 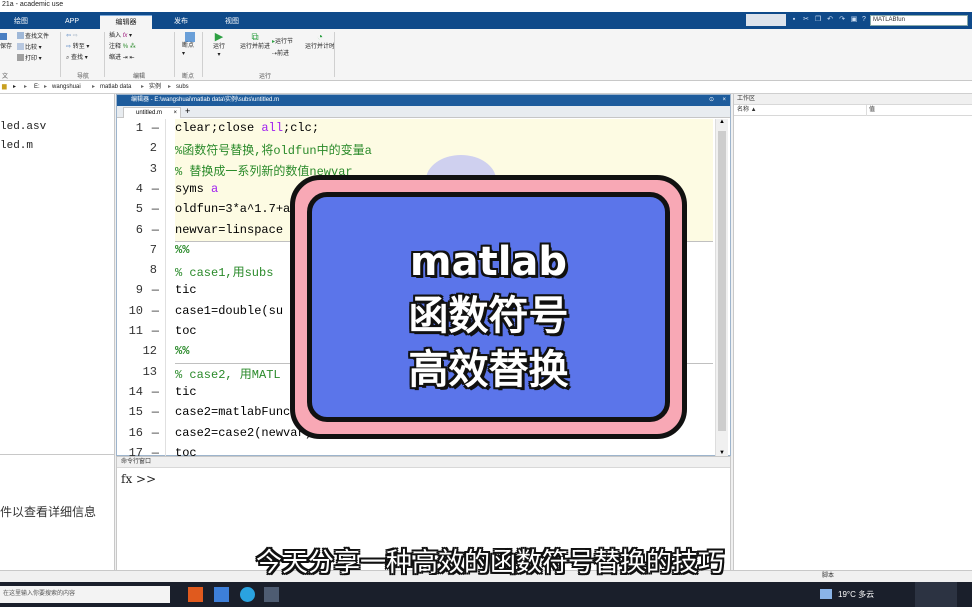 I want to click on switch-windows-icon: ▣, so click(x=854, y=20).